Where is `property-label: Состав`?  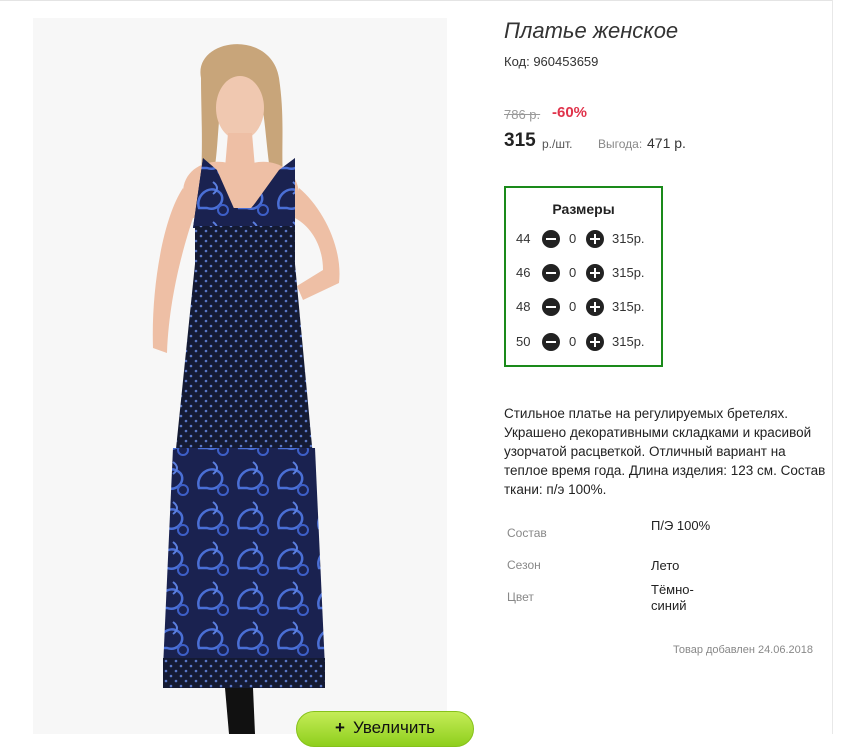 property-label: Состав is located at coordinates (527, 533).